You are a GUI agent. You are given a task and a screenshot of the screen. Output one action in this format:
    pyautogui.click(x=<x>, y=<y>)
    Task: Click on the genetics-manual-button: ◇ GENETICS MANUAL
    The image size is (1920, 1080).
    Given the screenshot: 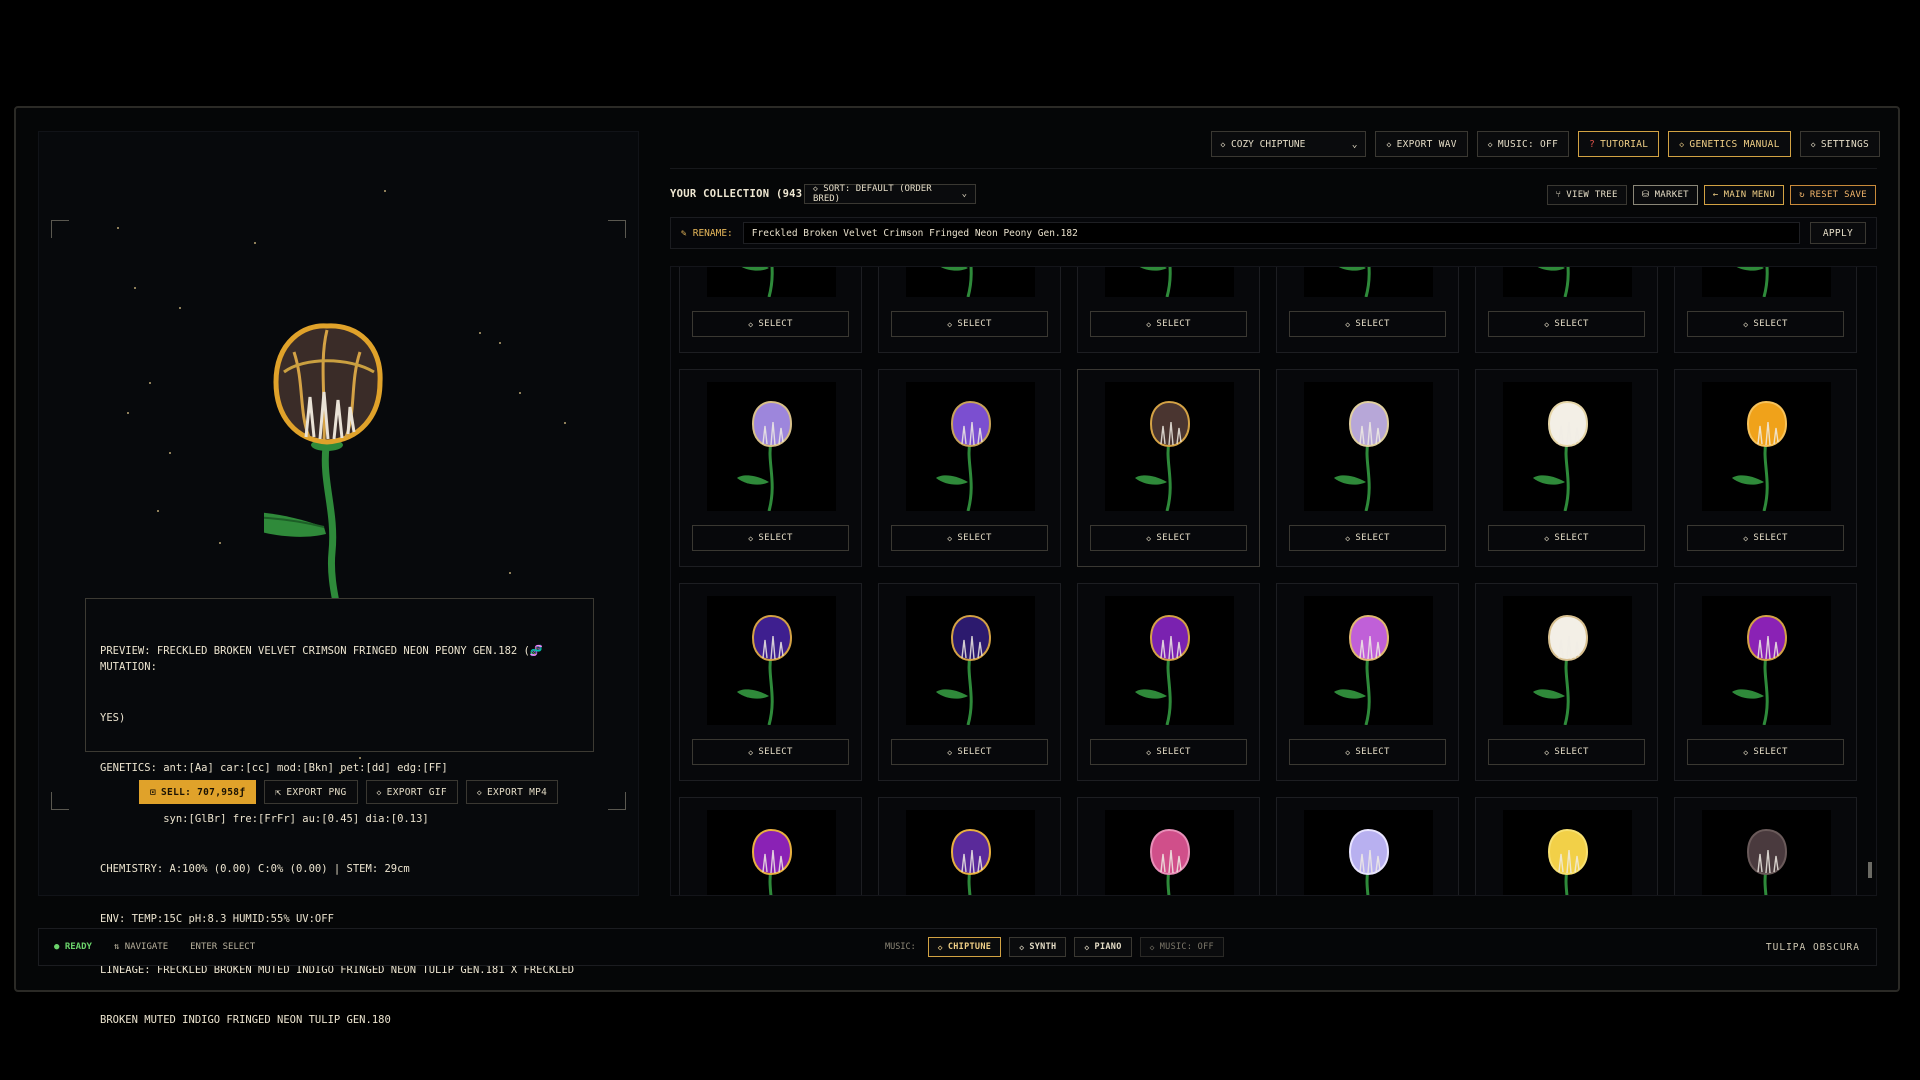 What is the action you would take?
    pyautogui.click(x=1729, y=144)
    